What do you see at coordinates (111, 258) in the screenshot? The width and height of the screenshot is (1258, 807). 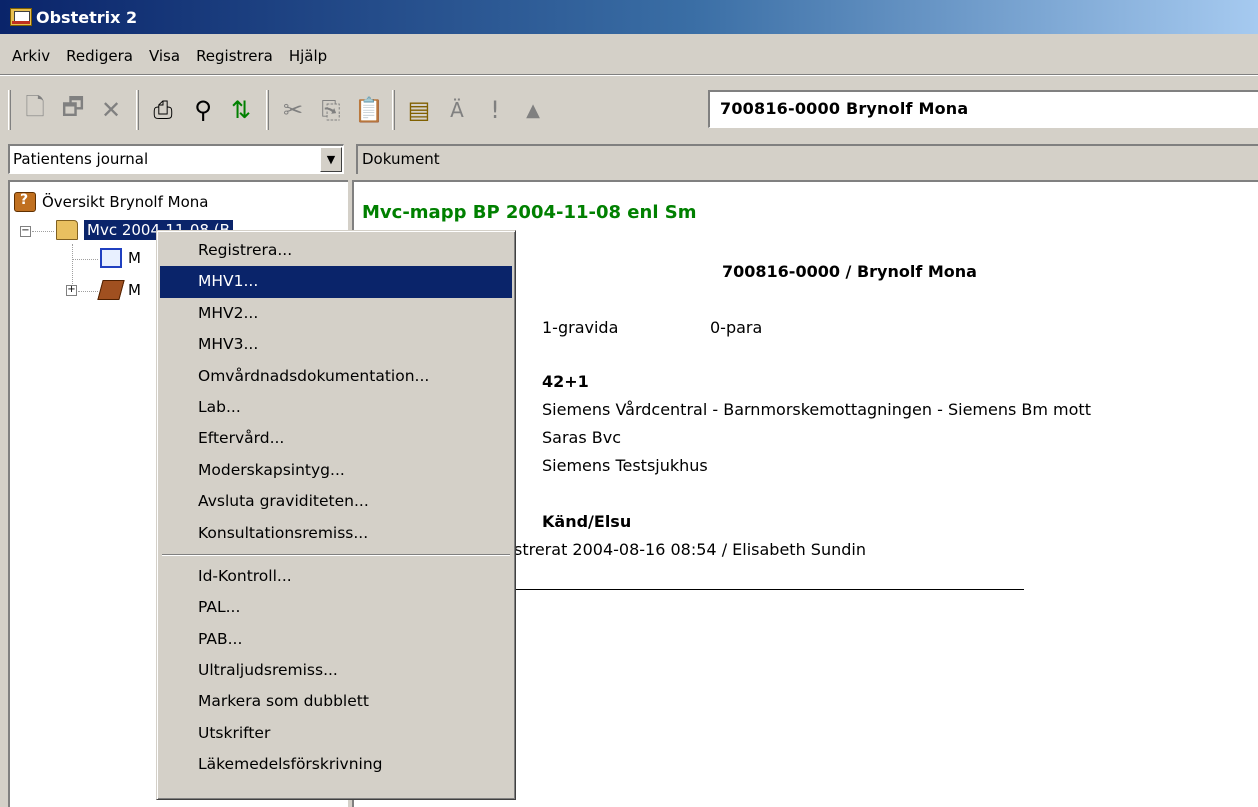 I see `document-icon` at bounding box center [111, 258].